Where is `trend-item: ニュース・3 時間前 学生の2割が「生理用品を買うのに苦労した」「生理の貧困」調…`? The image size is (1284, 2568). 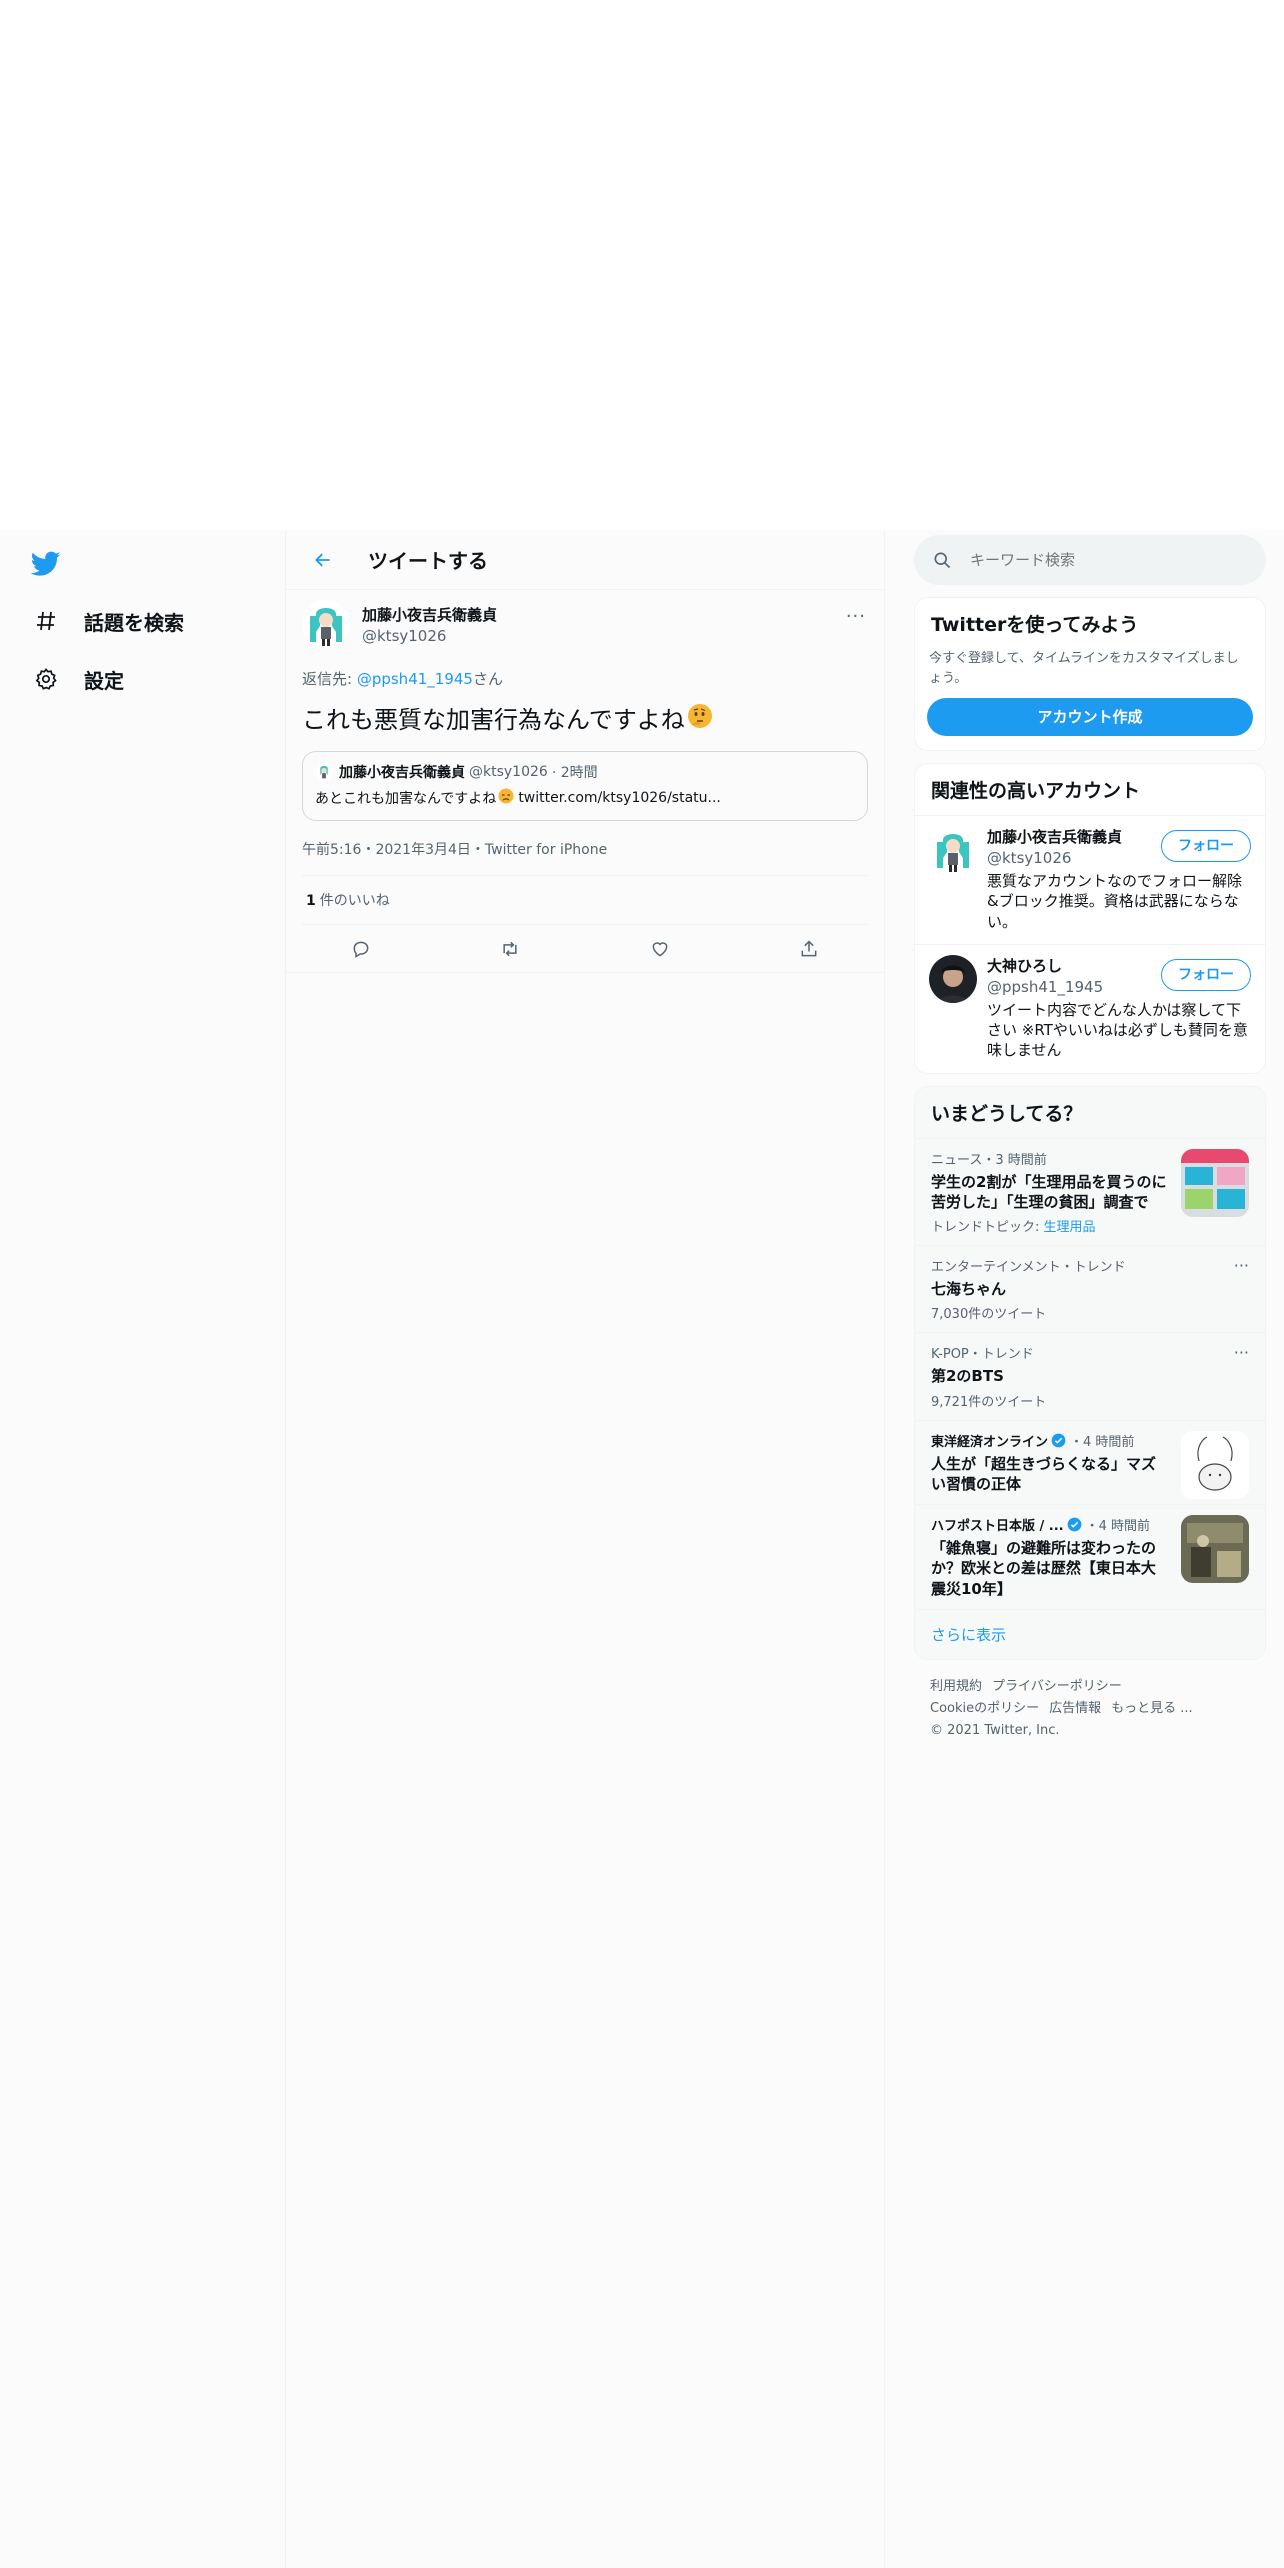 trend-item: ニュース・3 時間前 学生の2割が「生理用品を買うのに苦労した」「生理の貧困」調… is located at coordinates (1090, 1191).